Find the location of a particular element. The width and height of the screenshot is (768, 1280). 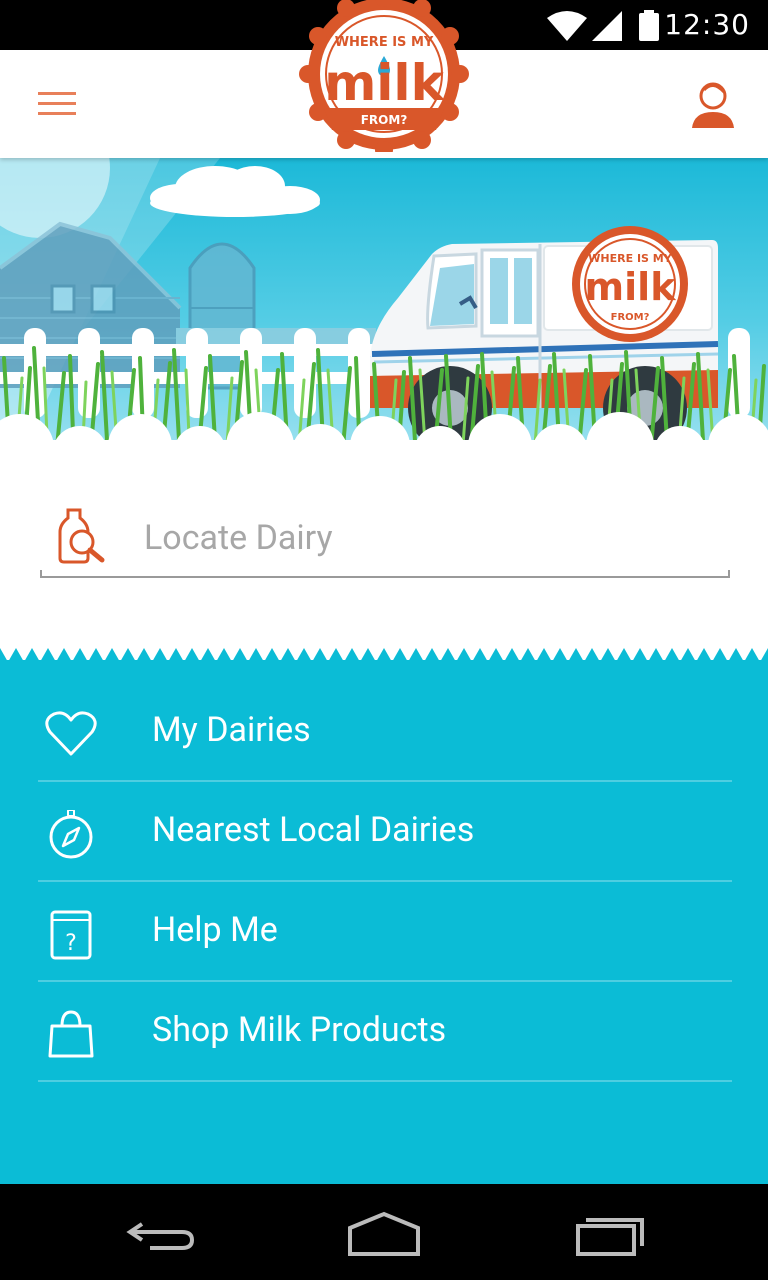

menu-item-help-me: ? Help Me is located at coordinates (385, 932).